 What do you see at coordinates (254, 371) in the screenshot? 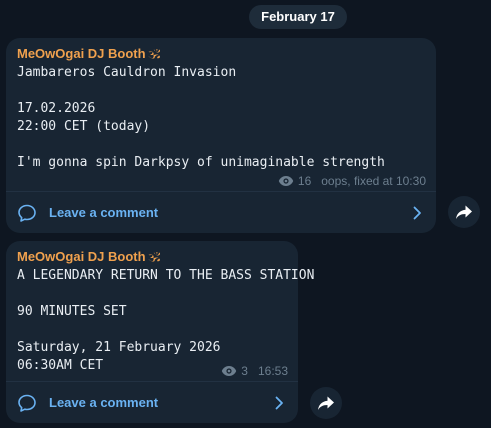
I see `message-meta: 3 16:53` at bounding box center [254, 371].